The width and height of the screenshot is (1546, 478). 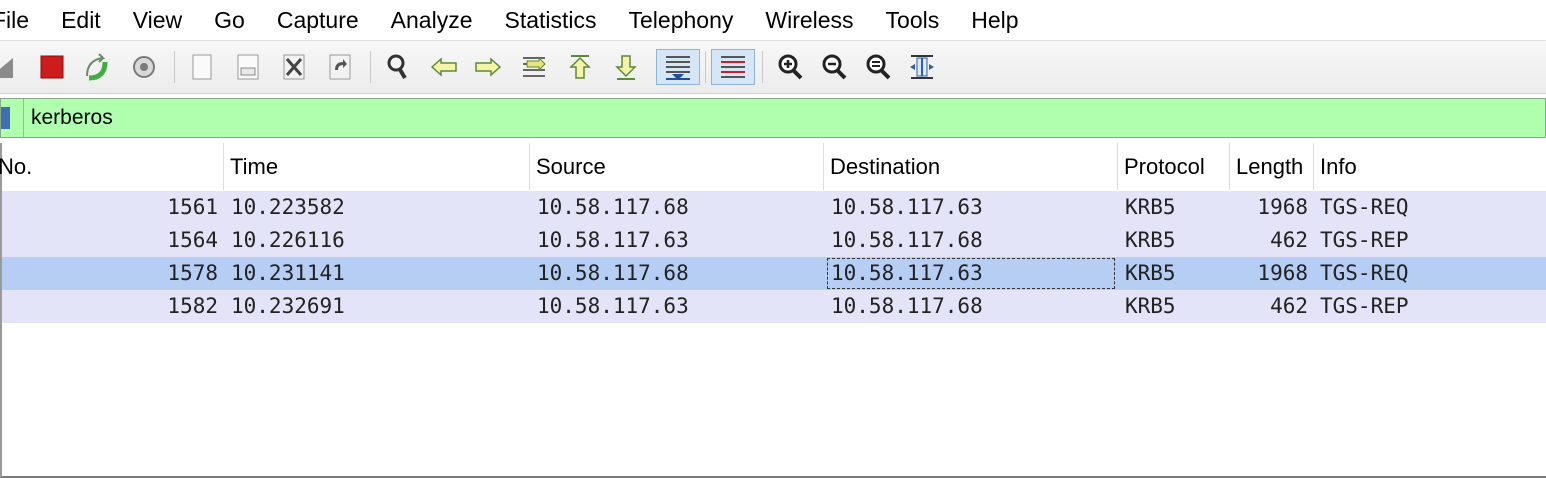 What do you see at coordinates (157, 20) in the screenshot?
I see `menu-view: View` at bounding box center [157, 20].